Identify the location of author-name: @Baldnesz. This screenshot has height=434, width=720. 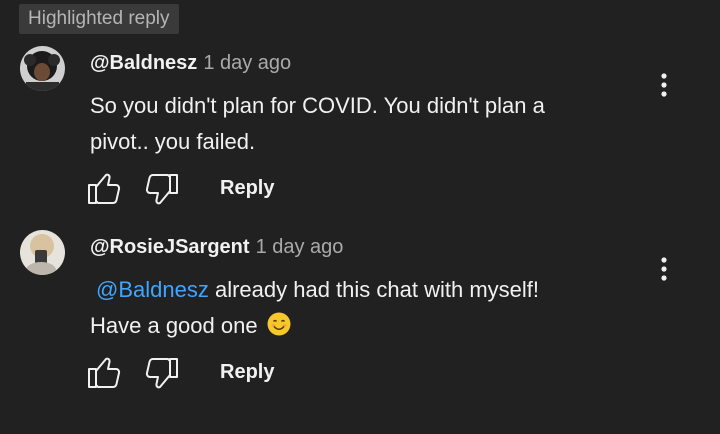
(143, 63).